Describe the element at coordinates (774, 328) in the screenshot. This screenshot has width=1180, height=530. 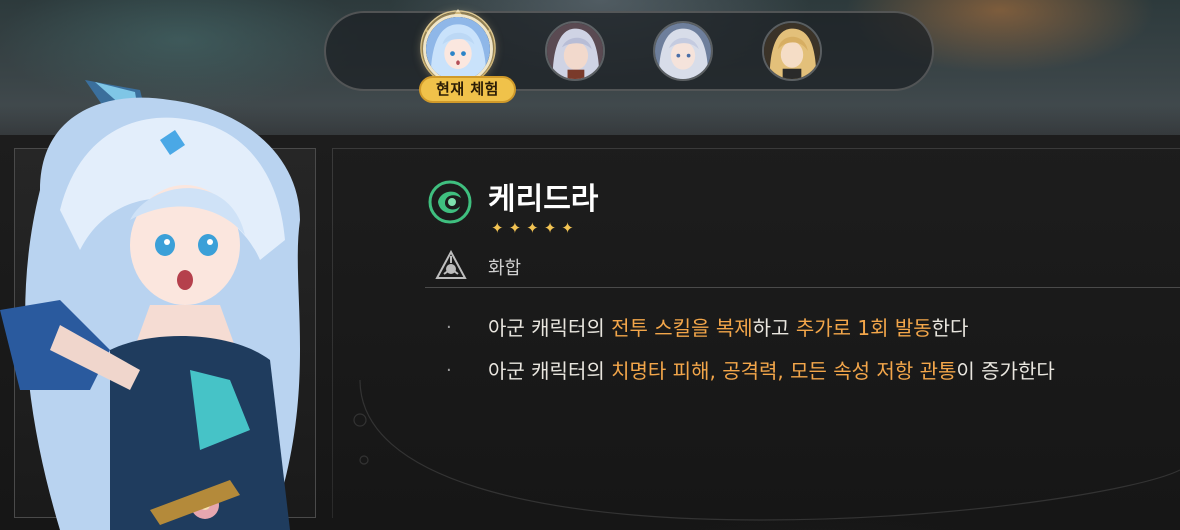
I see `desc1-text-2: 하고` at that location.